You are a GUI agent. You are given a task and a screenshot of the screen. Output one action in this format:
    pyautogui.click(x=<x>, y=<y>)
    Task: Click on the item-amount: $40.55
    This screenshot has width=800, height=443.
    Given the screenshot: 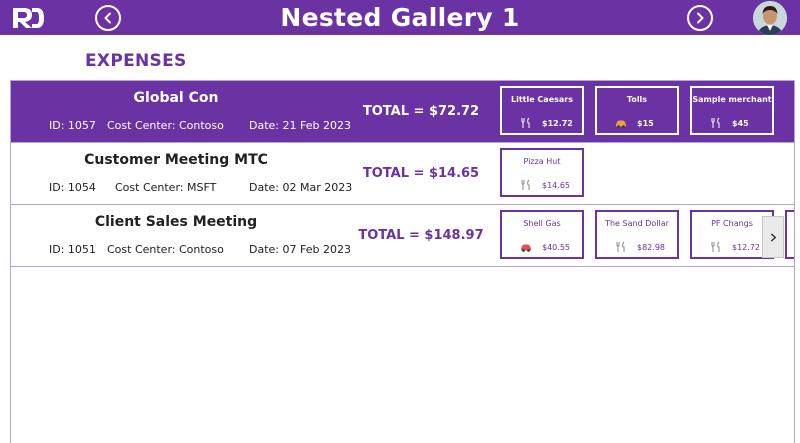 What is the action you would take?
    pyautogui.click(x=556, y=247)
    